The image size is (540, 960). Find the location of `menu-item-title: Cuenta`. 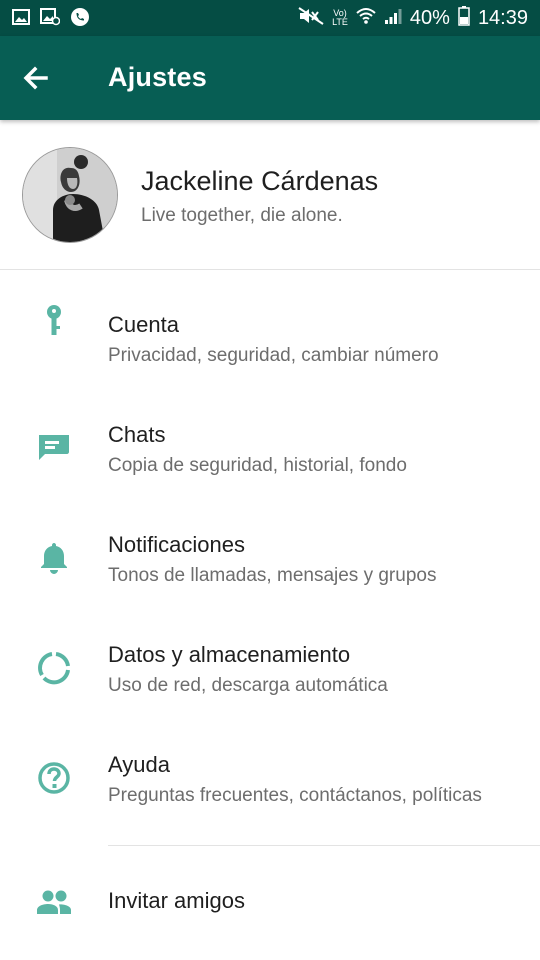

menu-item-title: Cuenta is located at coordinates (143, 324).